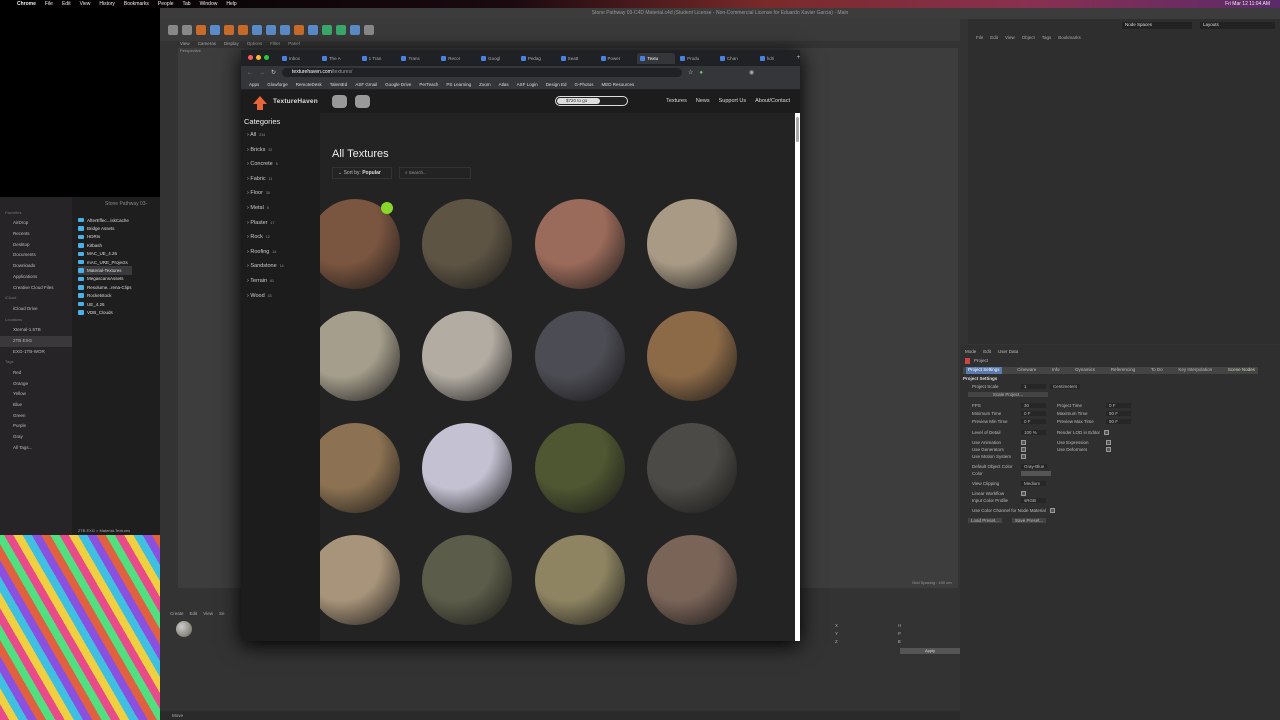 The height and width of the screenshot is (720, 1280). What do you see at coordinates (362, 101) in the screenshot?
I see `3dmodelhaven-icon` at bounding box center [362, 101].